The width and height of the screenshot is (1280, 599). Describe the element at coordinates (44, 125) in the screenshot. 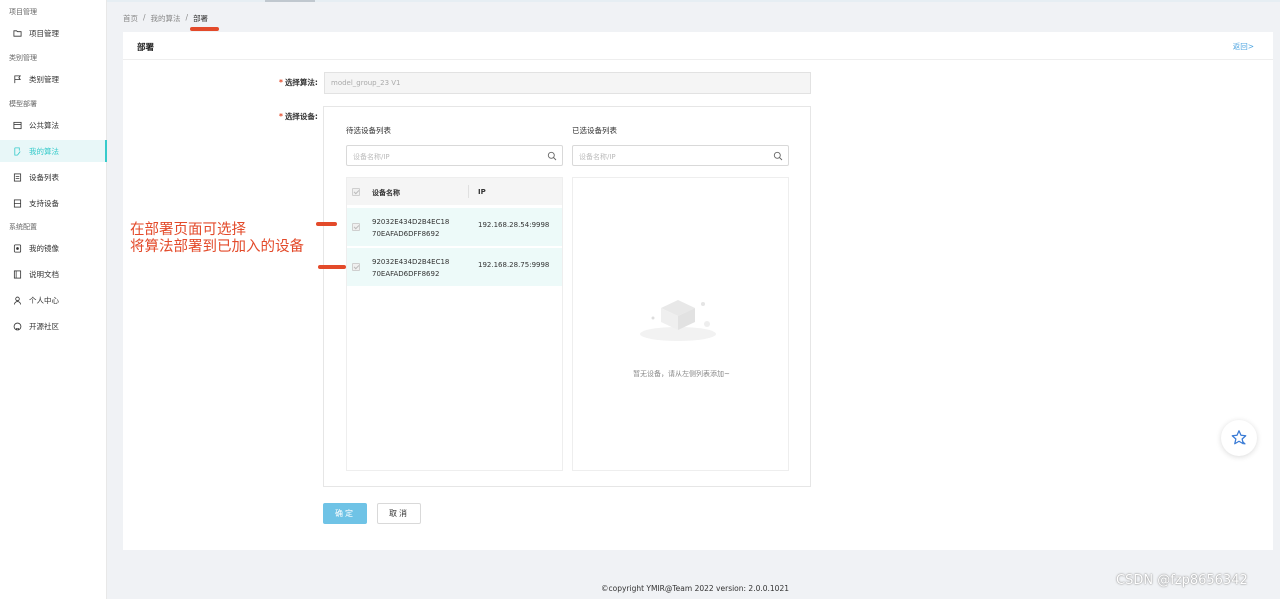

I see `sidebar-item-label: 公共算法` at that location.